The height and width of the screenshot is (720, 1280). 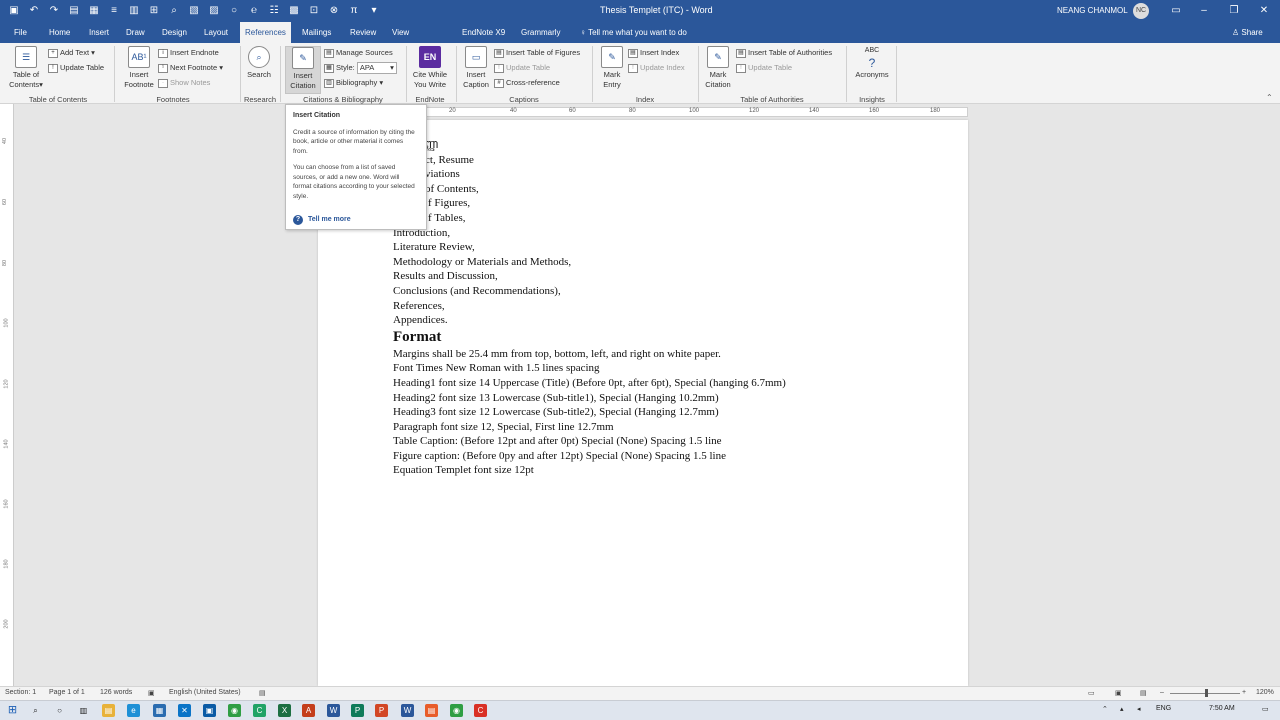 What do you see at coordinates (135, 32) in the screenshot?
I see `tab-draw: Draw` at bounding box center [135, 32].